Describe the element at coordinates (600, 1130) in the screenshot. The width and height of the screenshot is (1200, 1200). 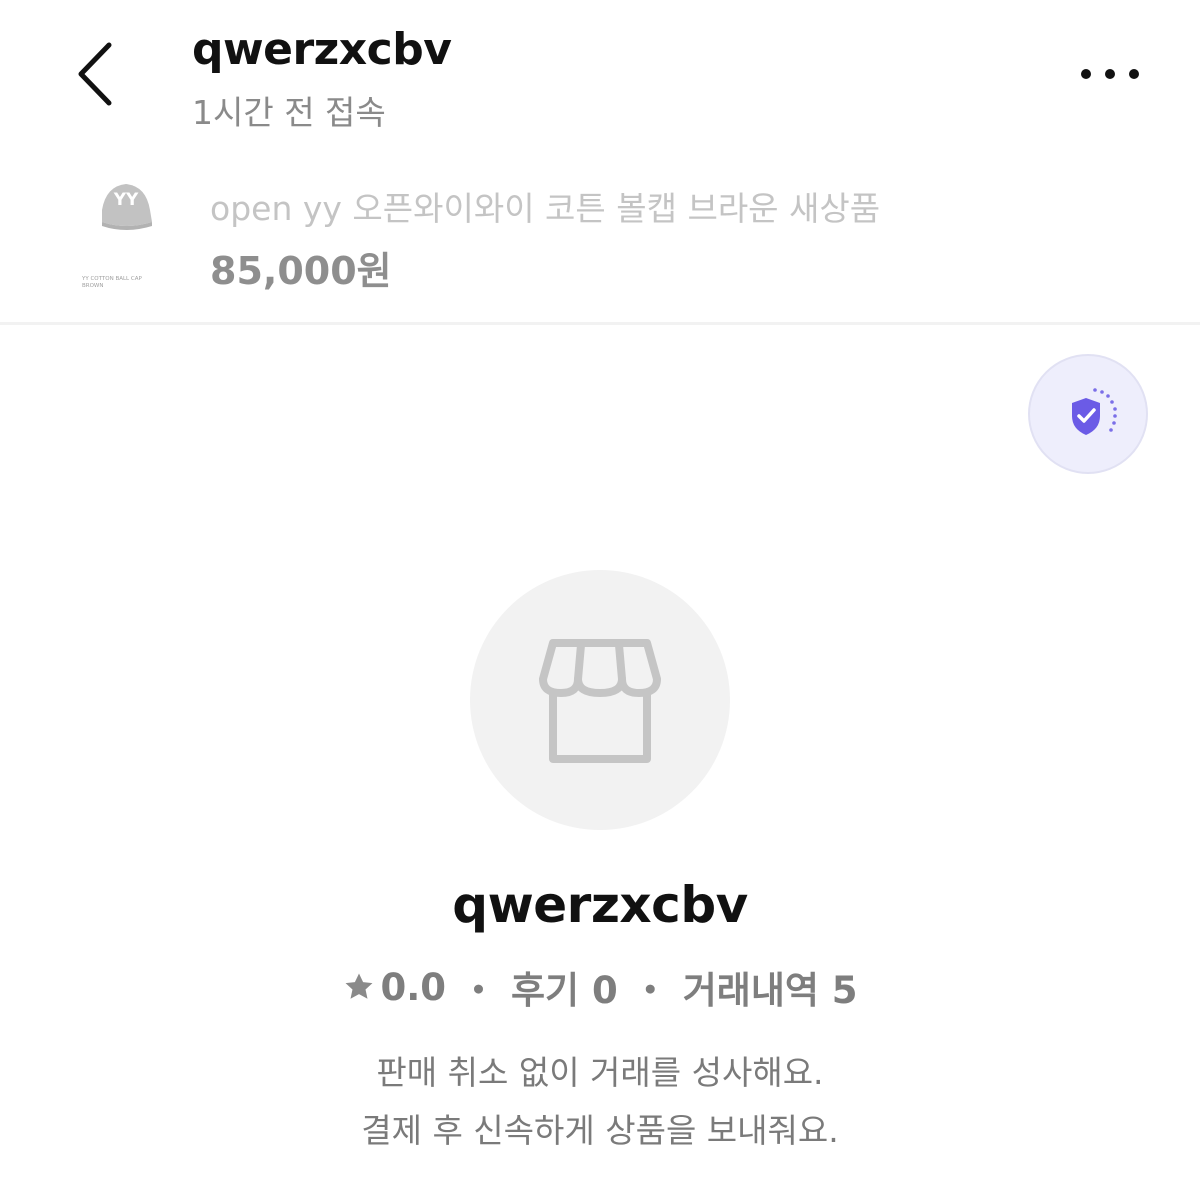
I see `shop-description-line-2: 결제 후 신속하게 상품을 보내줘요.` at that location.